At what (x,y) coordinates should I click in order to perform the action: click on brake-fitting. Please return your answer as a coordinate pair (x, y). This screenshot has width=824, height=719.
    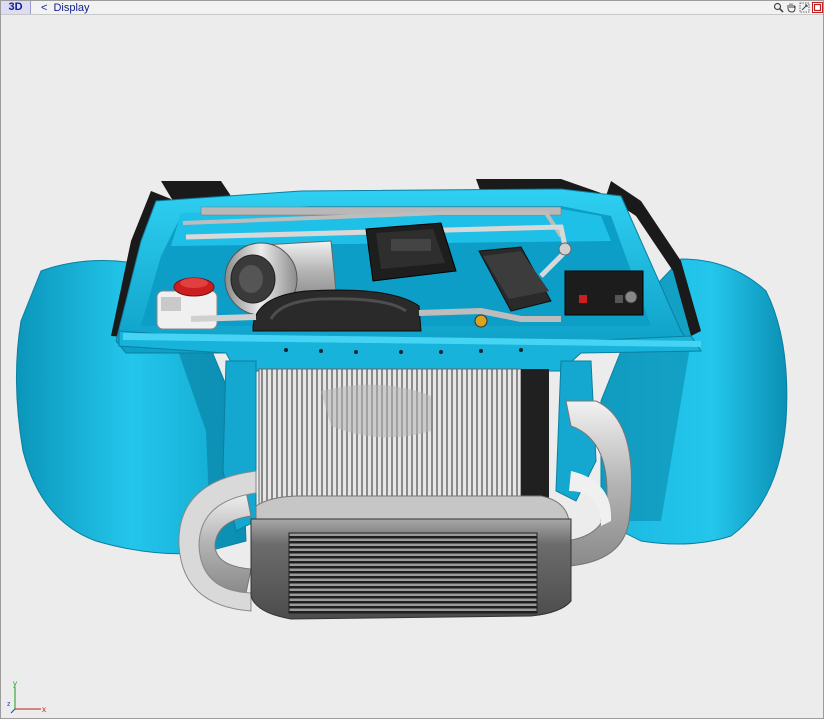
    Looking at the image, I should click on (565, 249).